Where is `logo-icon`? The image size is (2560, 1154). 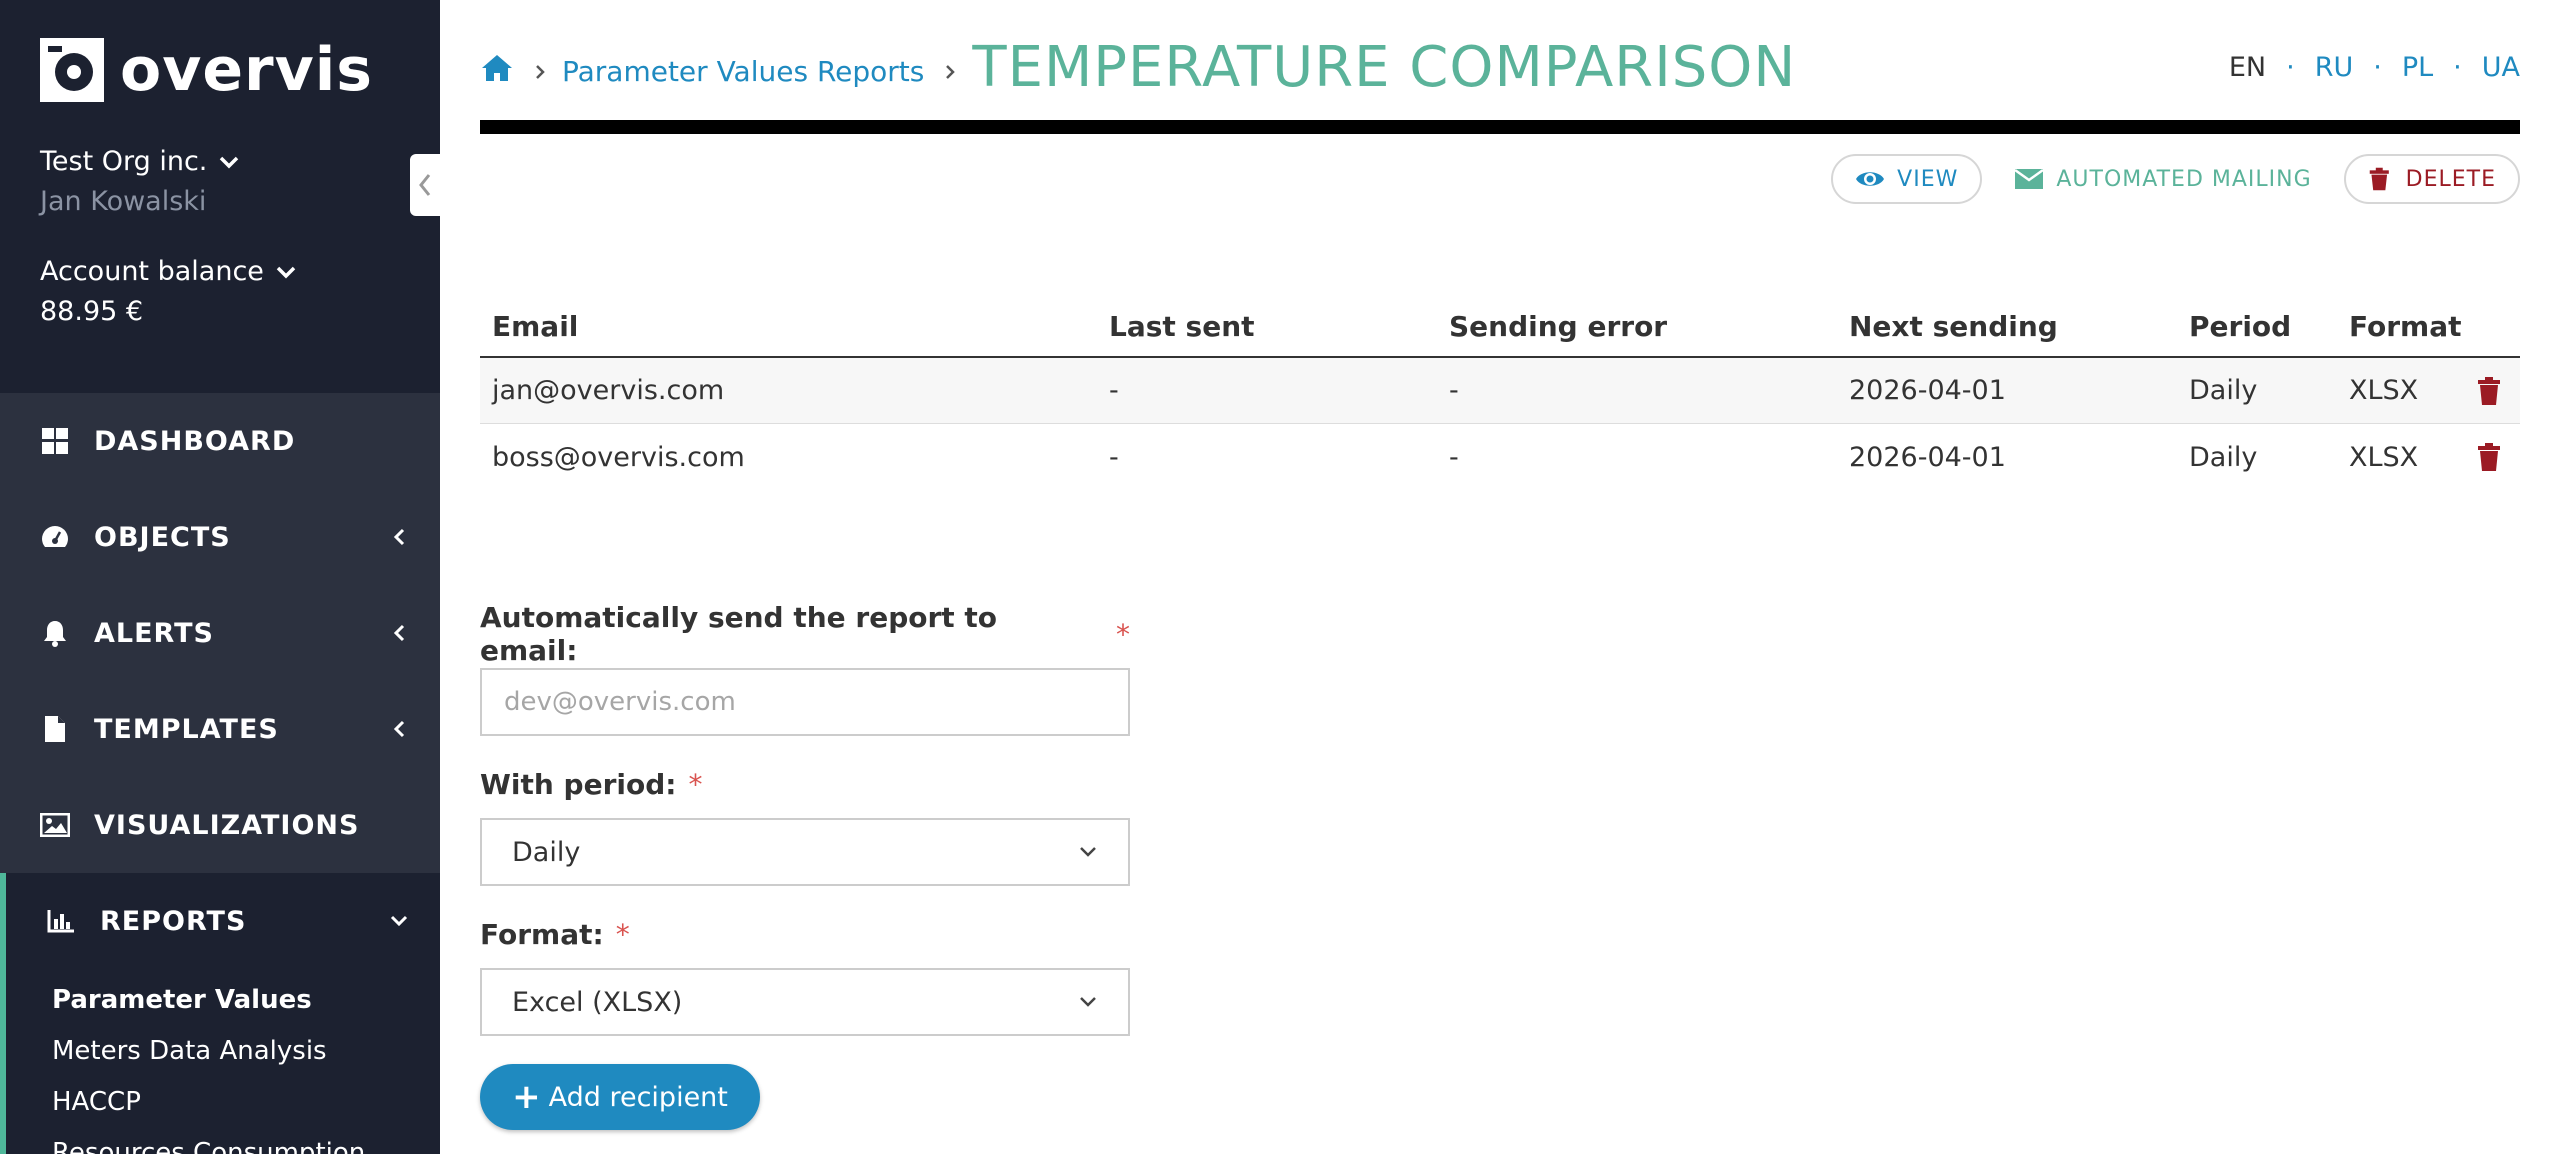 logo-icon is located at coordinates (72, 70).